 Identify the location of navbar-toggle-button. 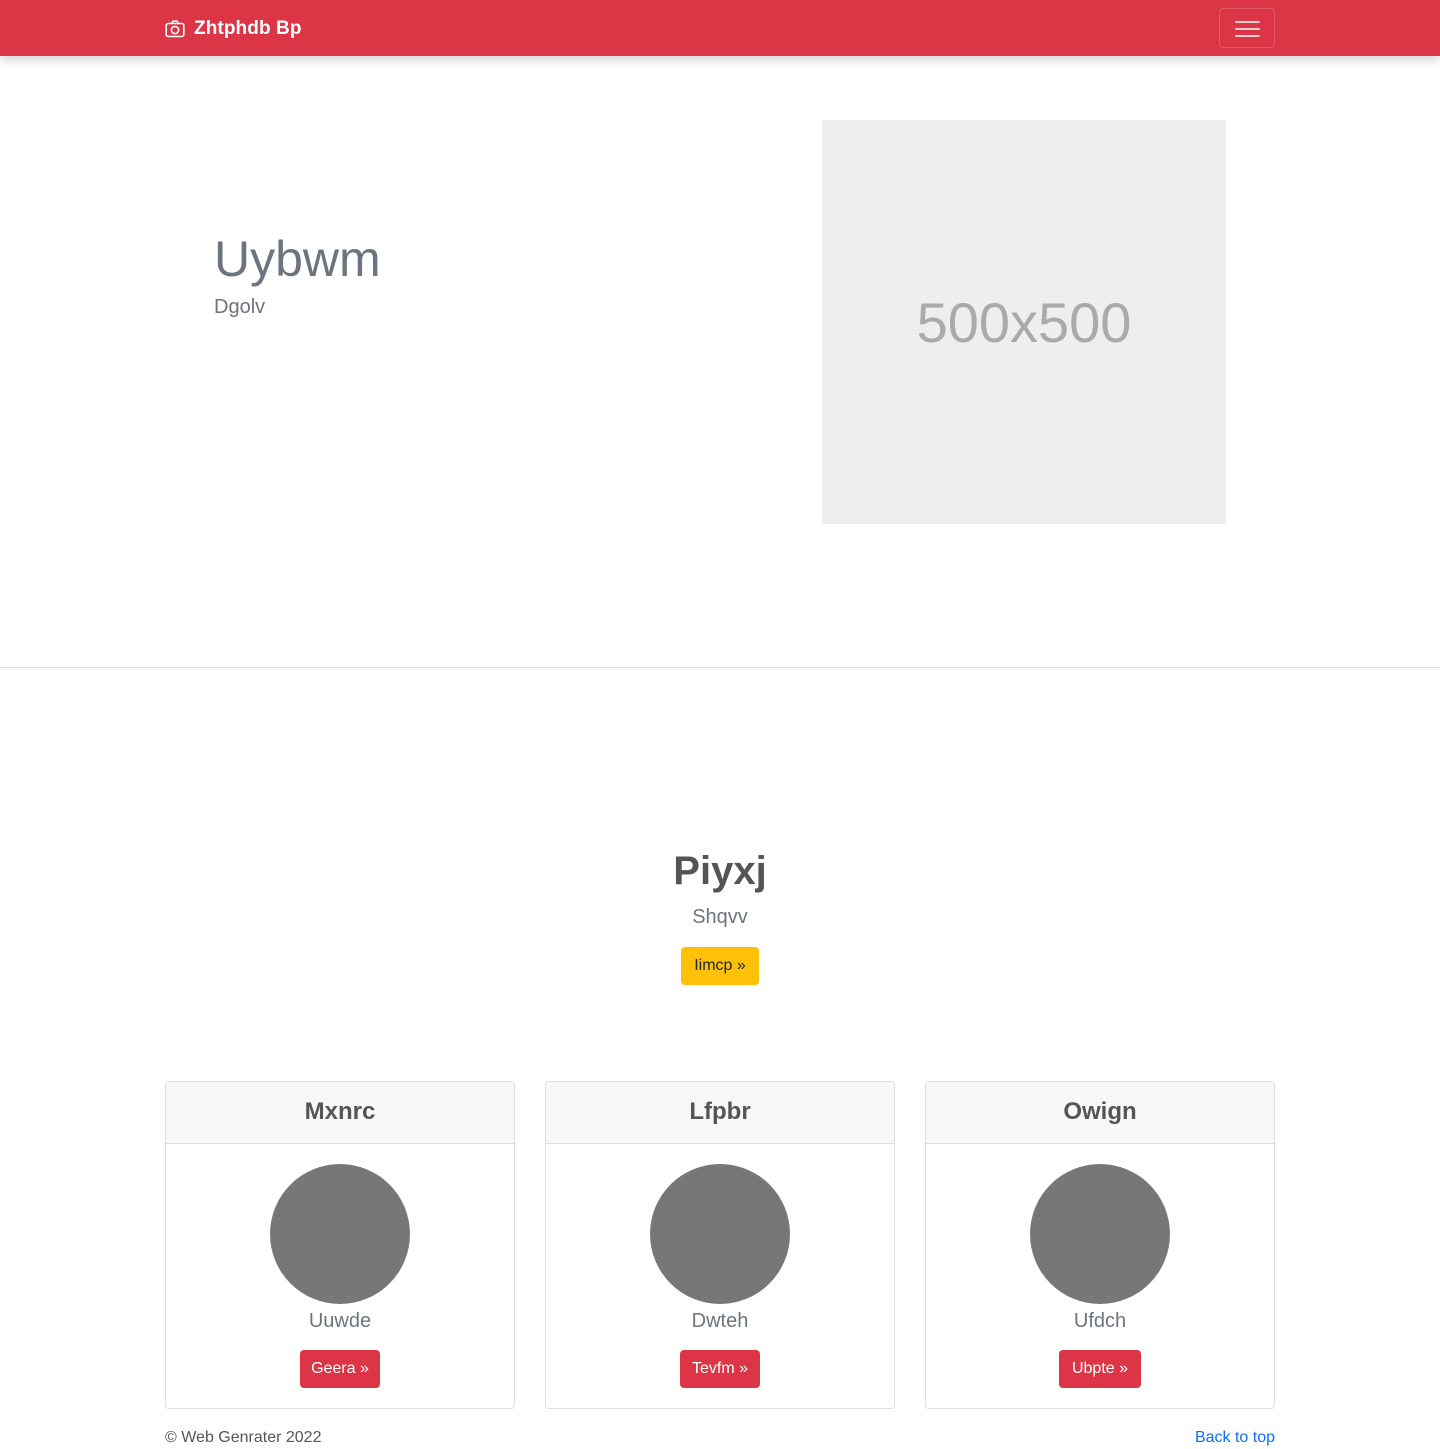
(1247, 28).